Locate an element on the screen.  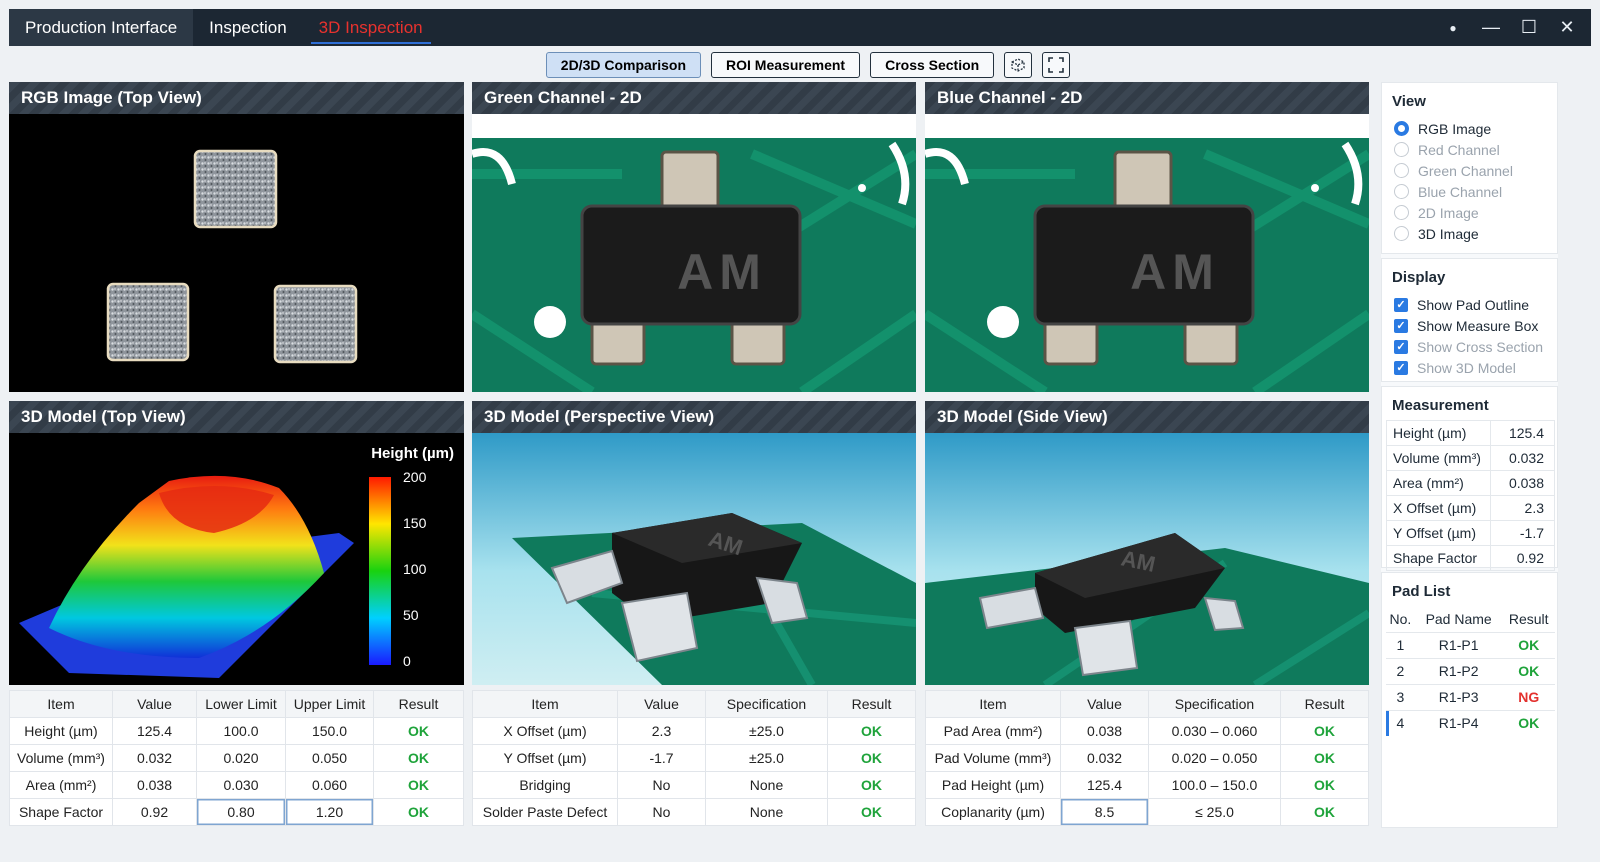
table-row: Pad Height (µm) 125.4 100.0 – 150.0 OK is located at coordinates (1147, 785).